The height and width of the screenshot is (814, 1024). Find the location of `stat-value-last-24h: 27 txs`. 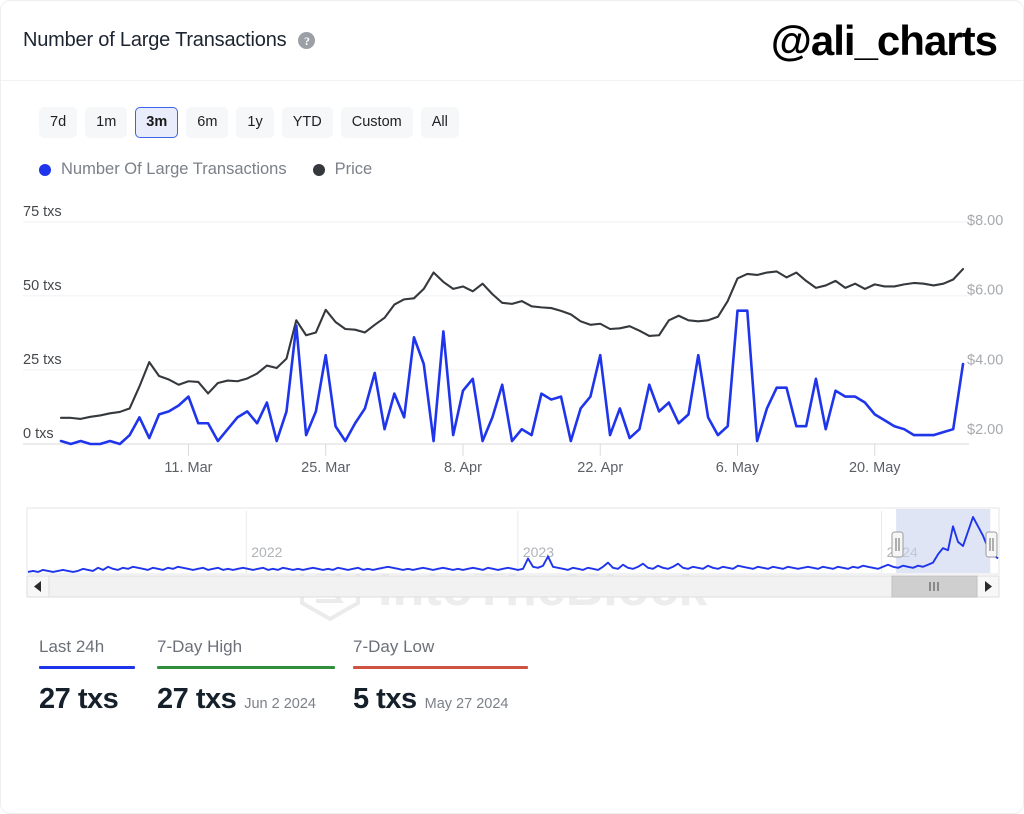

stat-value-last-24h: 27 txs is located at coordinates (79, 699).